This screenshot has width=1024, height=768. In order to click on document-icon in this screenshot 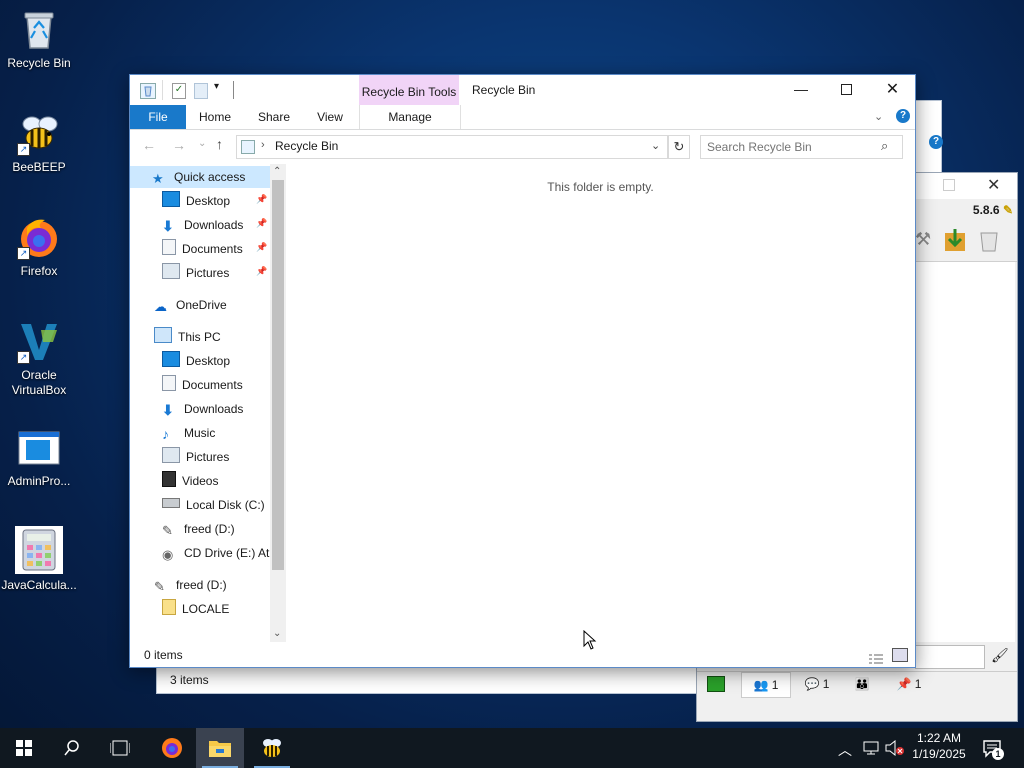, I will do `click(169, 383)`.